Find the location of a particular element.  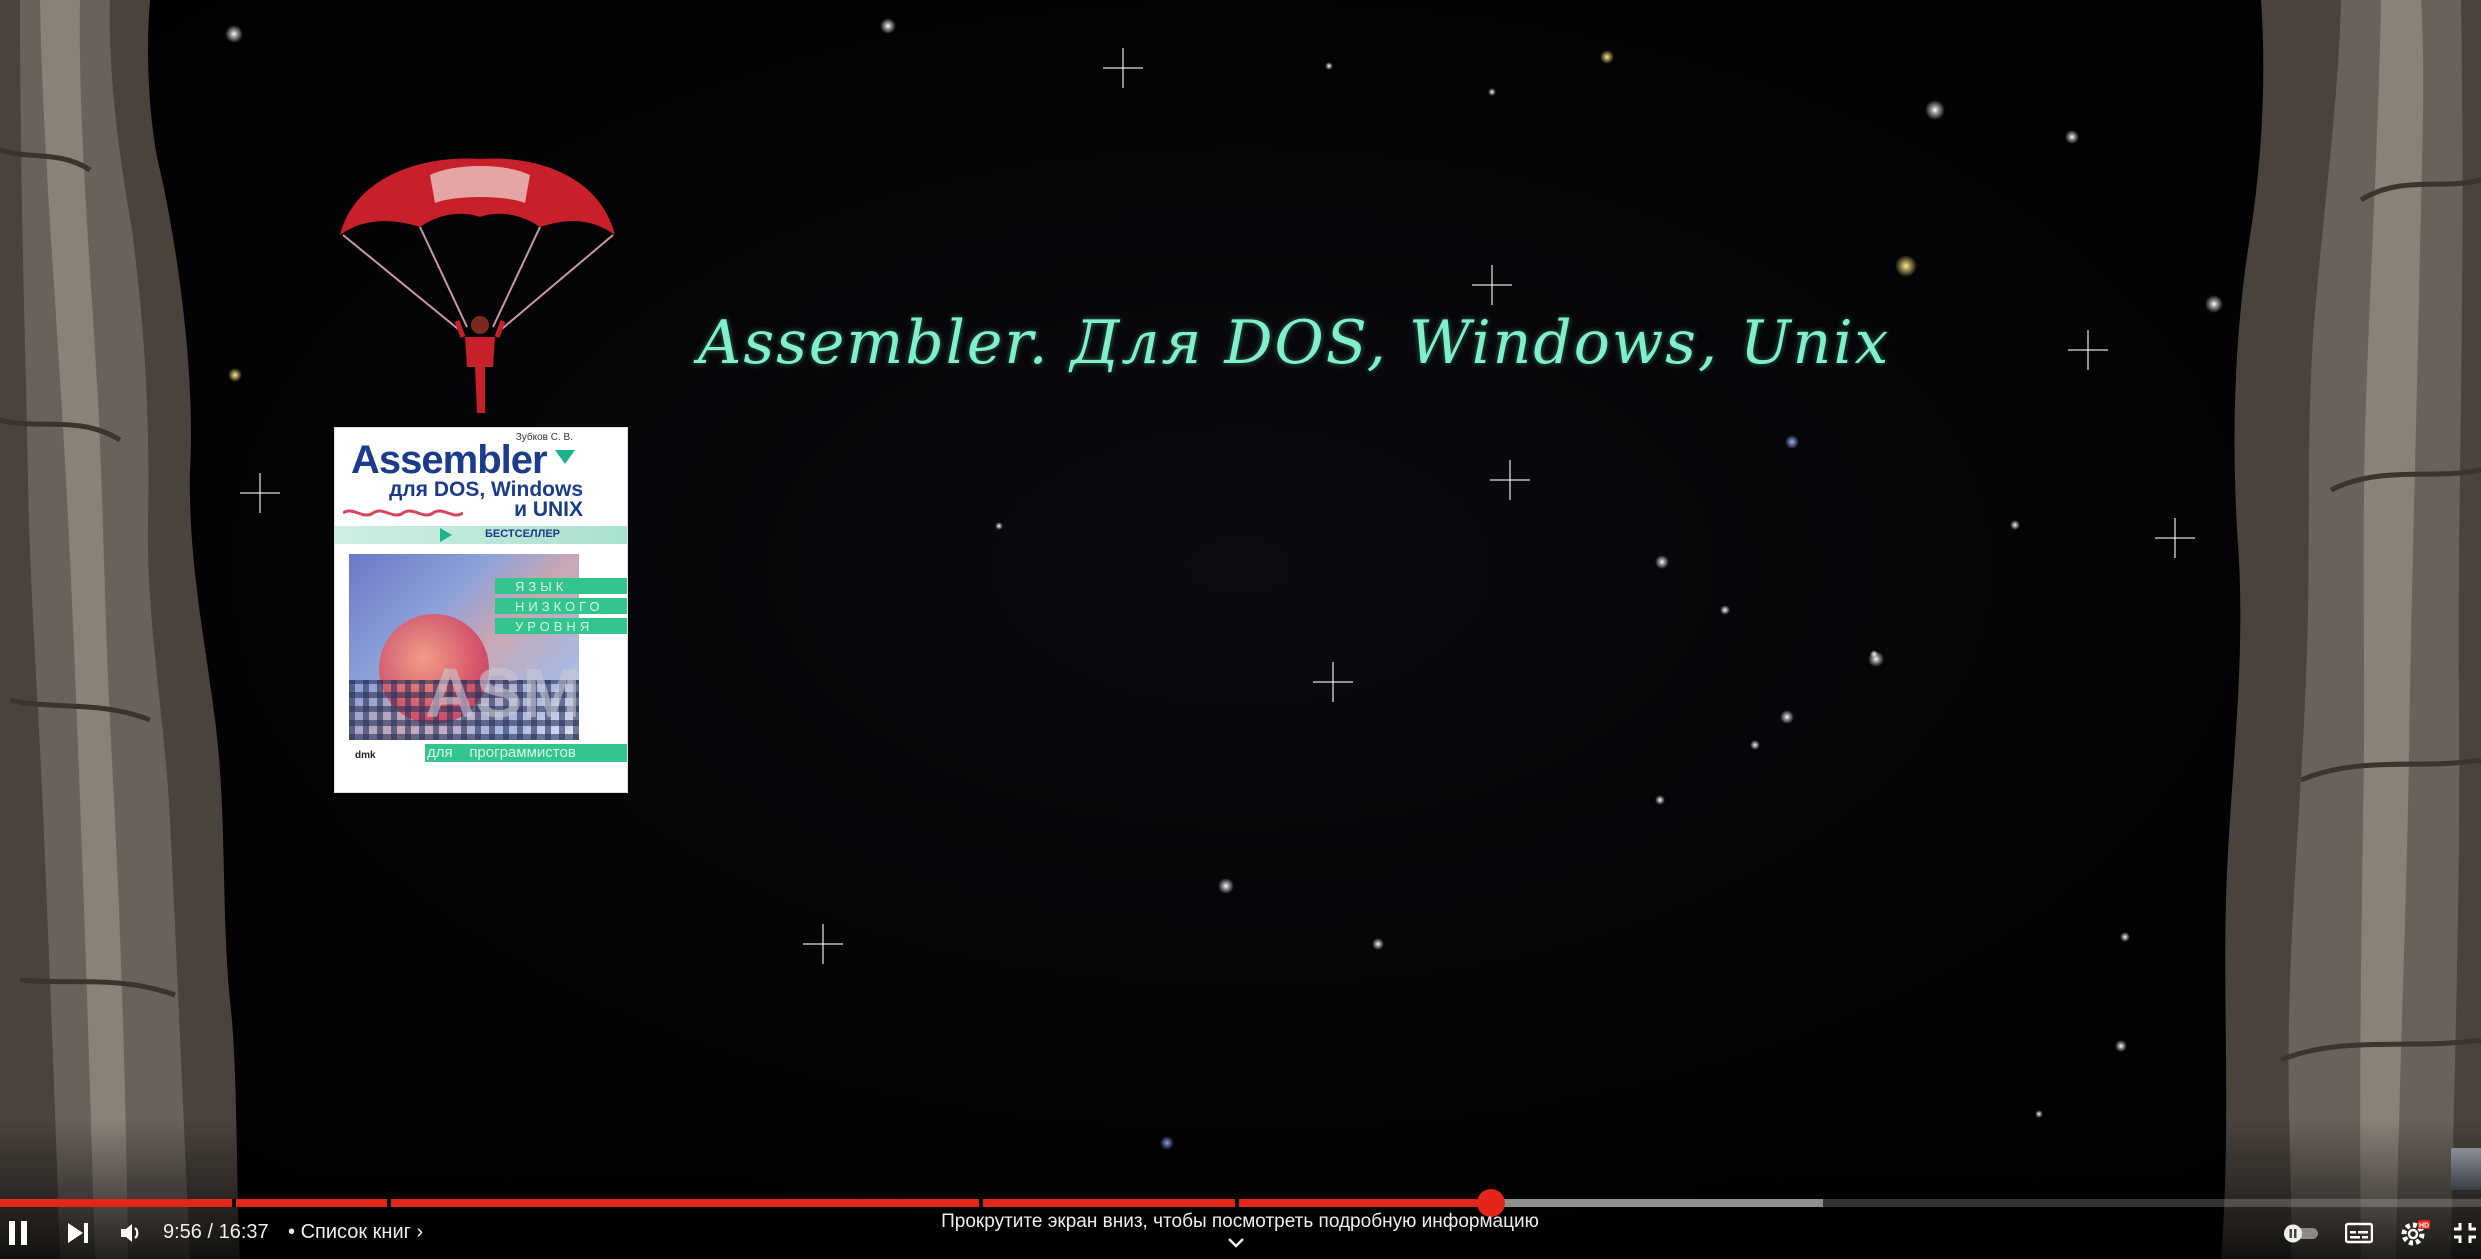

progress-bar is located at coordinates (1240, 1203).